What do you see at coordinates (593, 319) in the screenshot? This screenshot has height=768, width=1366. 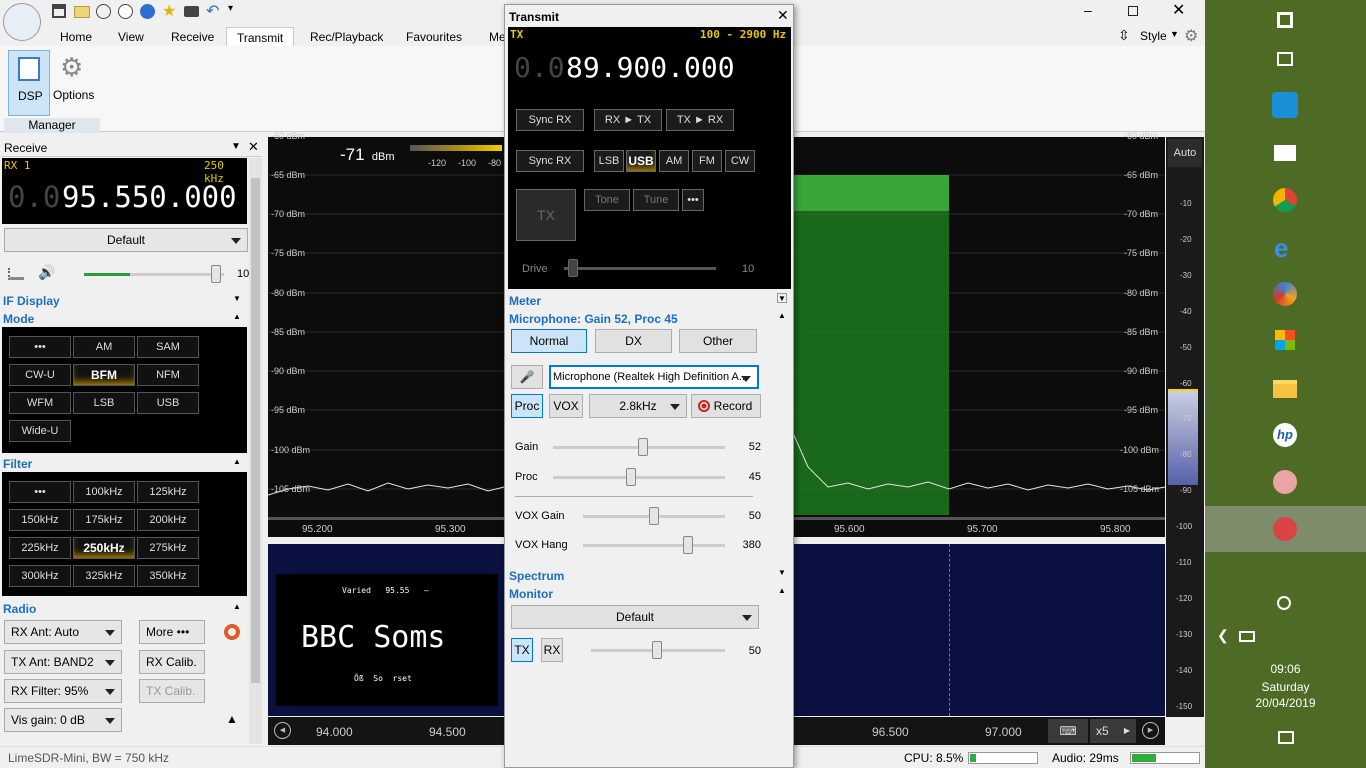 I see `microphone-header: Microphone: Gain 52, Proc 45` at bounding box center [593, 319].